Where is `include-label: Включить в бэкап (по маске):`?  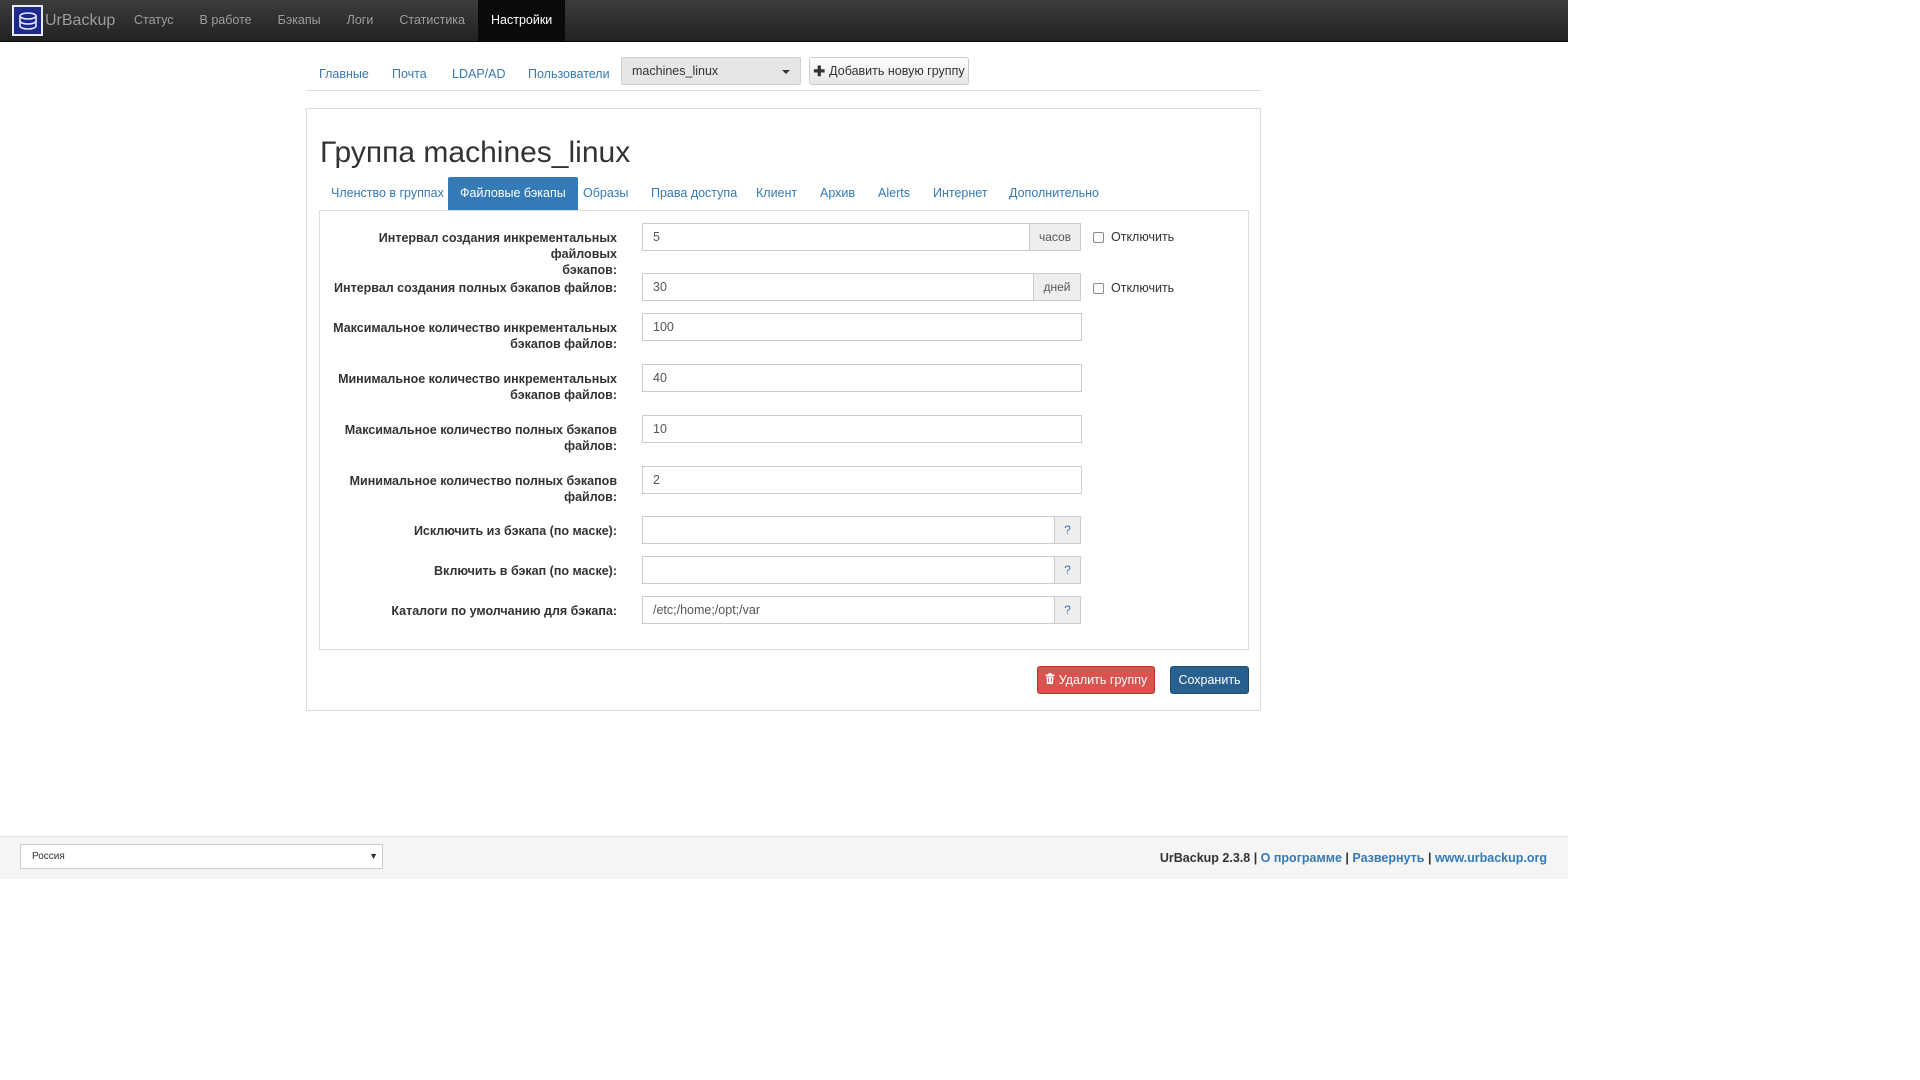
include-label: Включить в бэкап (по маске): is located at coordinates (525, 571).